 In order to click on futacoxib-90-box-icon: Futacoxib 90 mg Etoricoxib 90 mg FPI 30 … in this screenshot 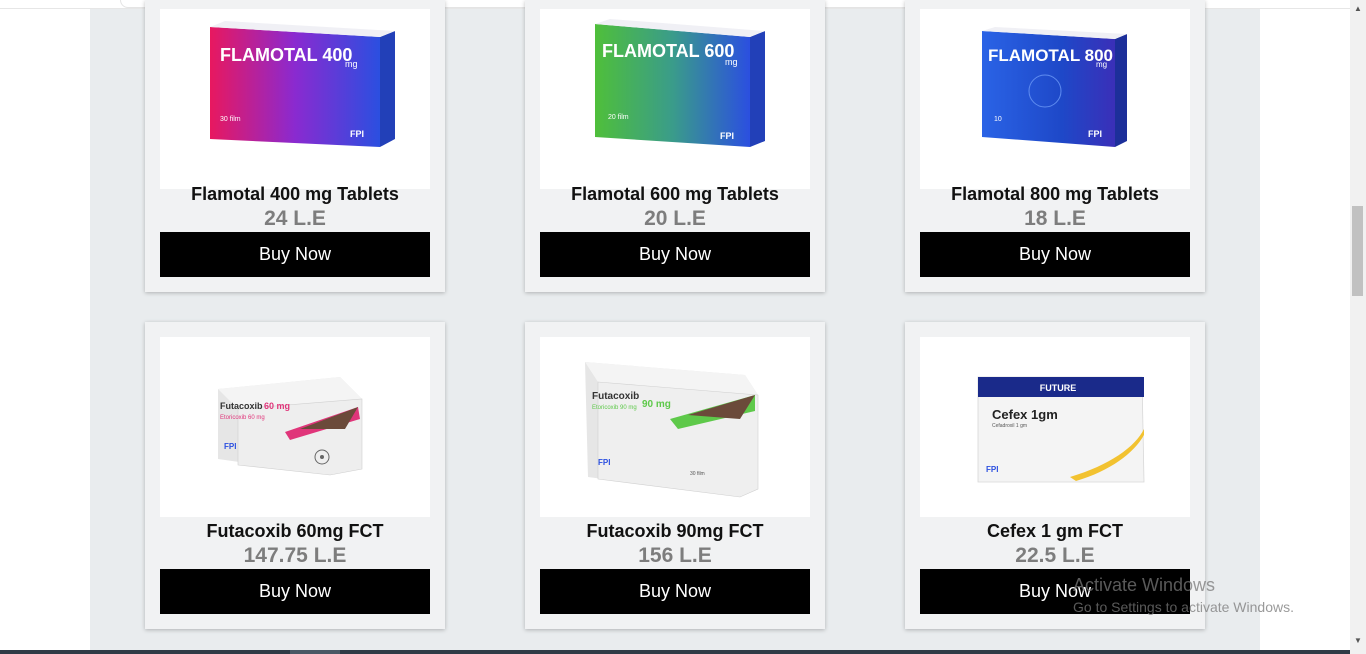, I will do `click(672, 430)`.